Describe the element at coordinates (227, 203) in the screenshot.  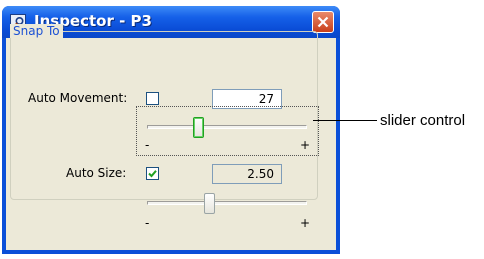
I see `auto-size-slider-track` at that location.